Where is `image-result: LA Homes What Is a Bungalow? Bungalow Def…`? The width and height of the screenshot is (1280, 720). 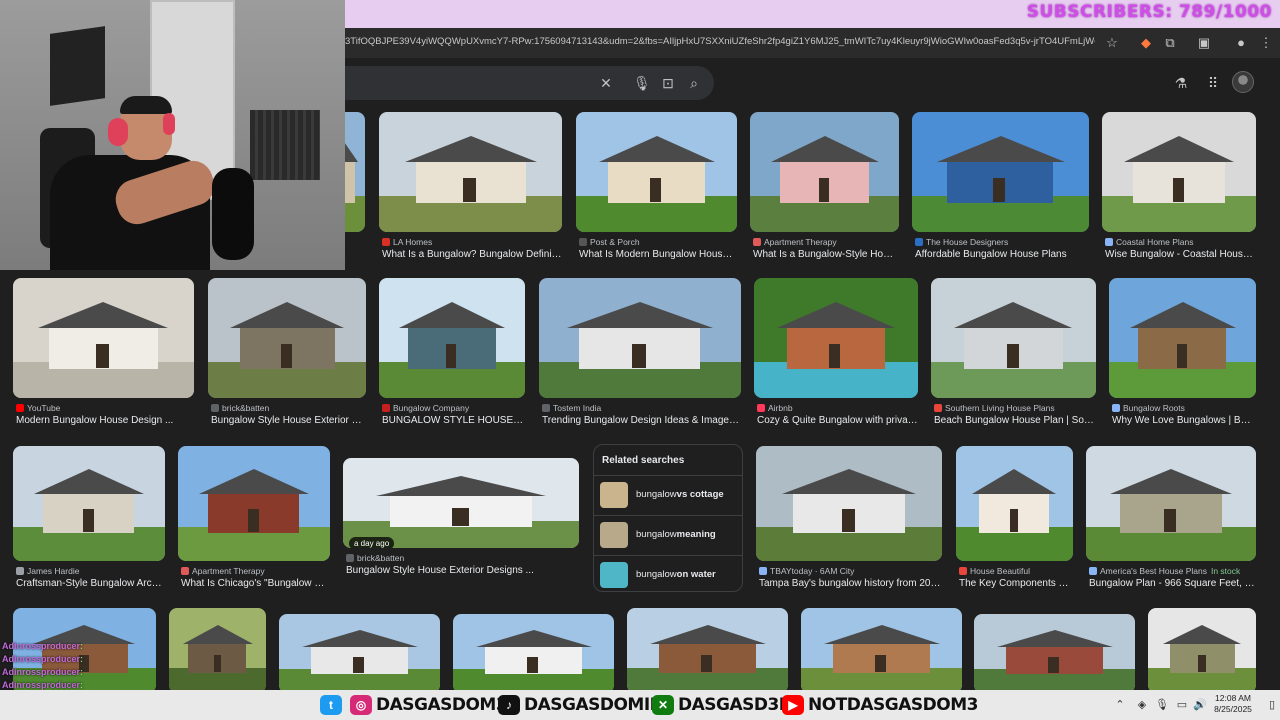
image-result: LA Homes What Is a Bungalow? Bungalow Def… is located at coordinates (470, 189).